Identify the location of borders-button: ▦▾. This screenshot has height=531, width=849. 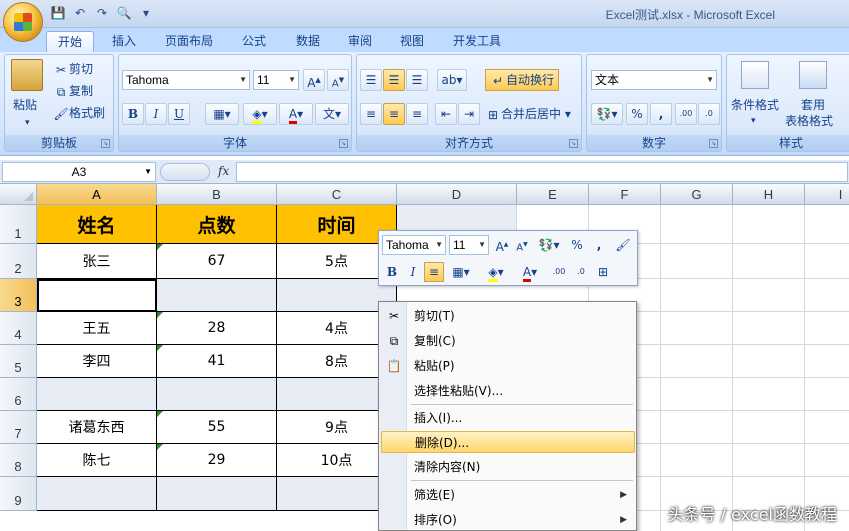
(222, 114).